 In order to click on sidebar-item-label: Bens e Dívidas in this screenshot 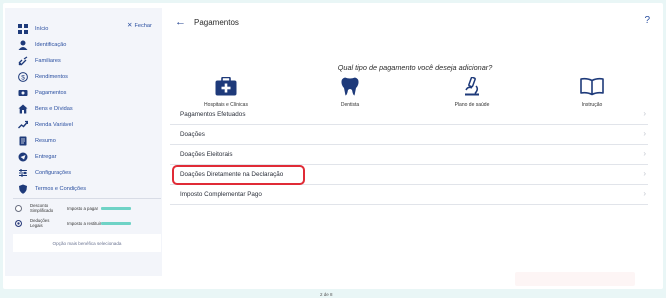, I will do `click(54, 108)`.